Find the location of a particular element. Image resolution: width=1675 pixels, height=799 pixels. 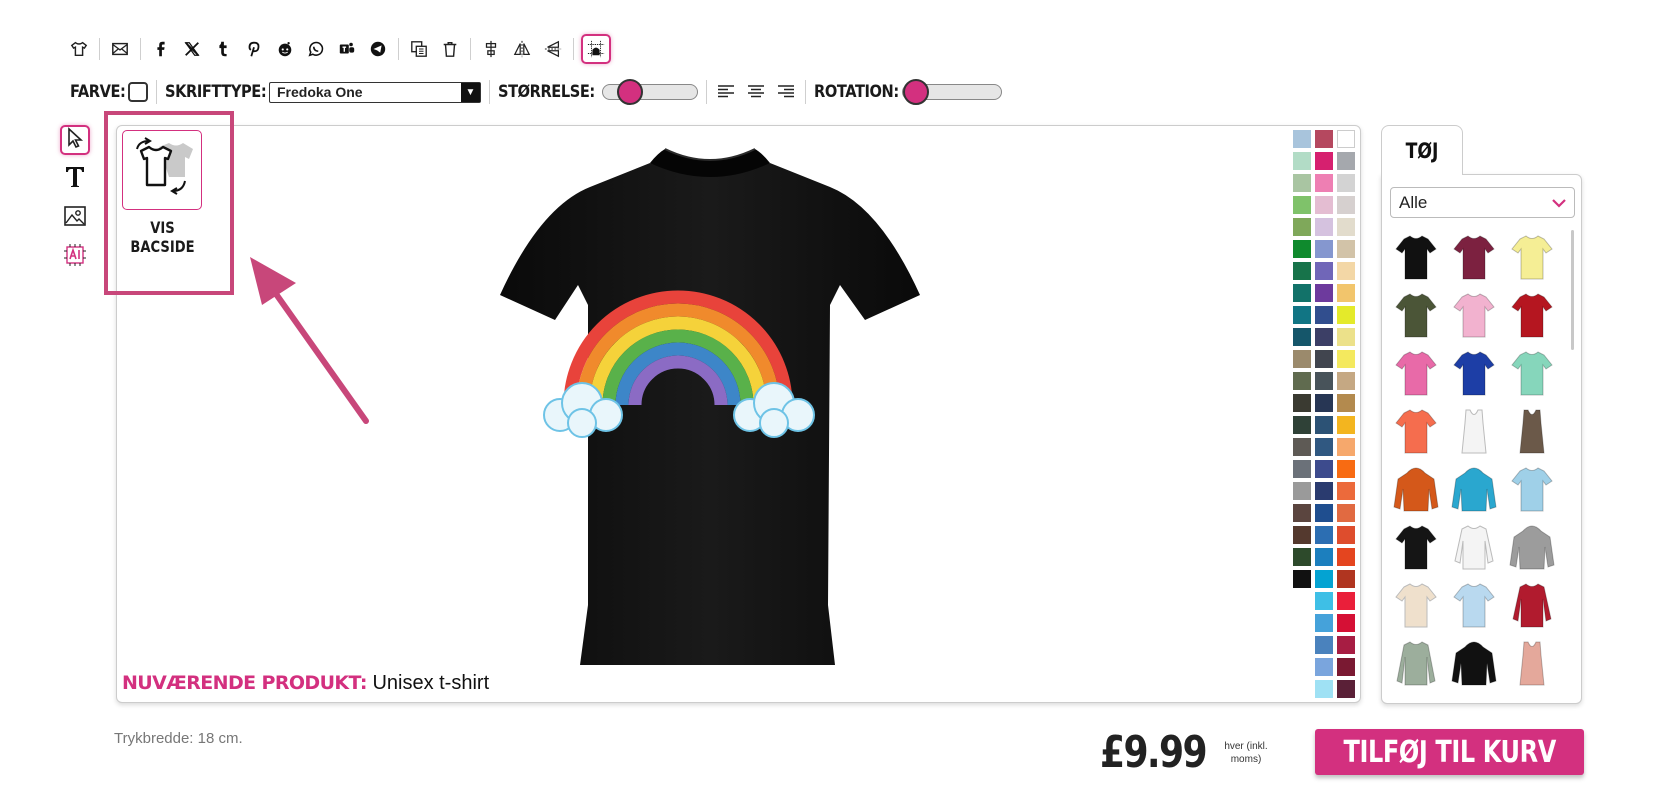

product-raglan-longsleeve is located at coordinates (1474, 549).